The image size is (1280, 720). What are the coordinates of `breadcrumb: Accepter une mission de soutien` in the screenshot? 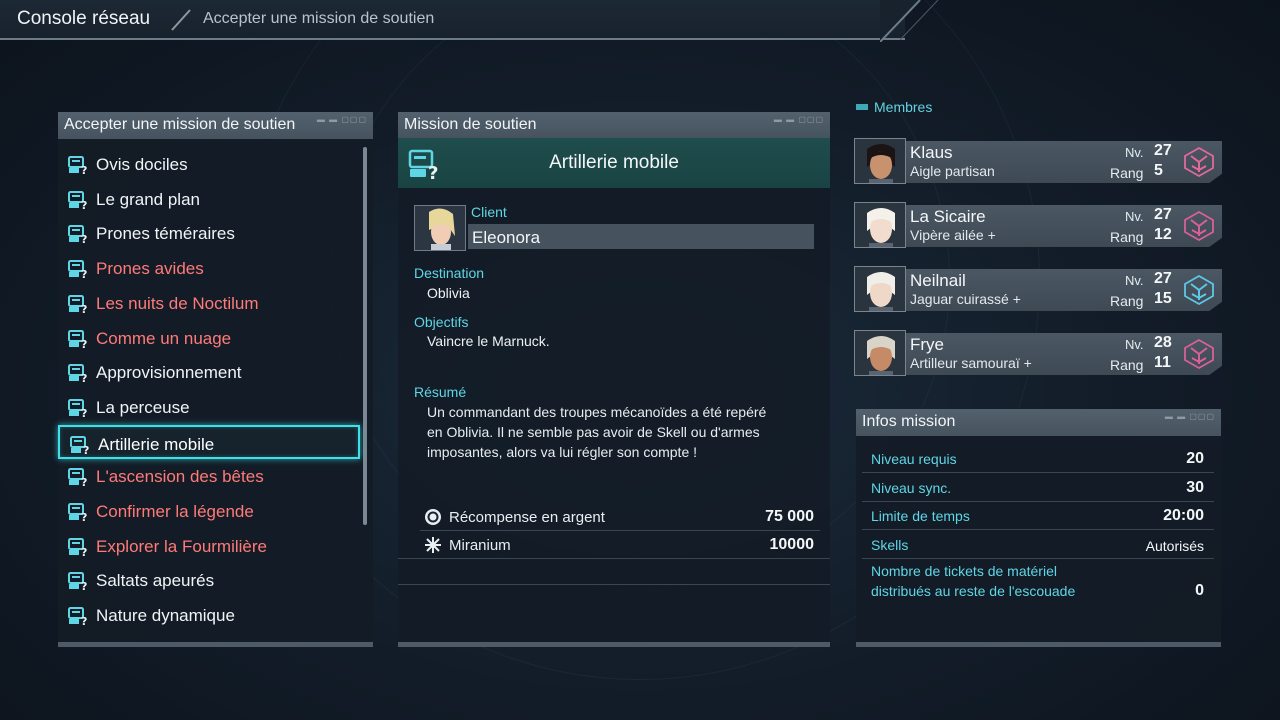 It's located at (319, 18).